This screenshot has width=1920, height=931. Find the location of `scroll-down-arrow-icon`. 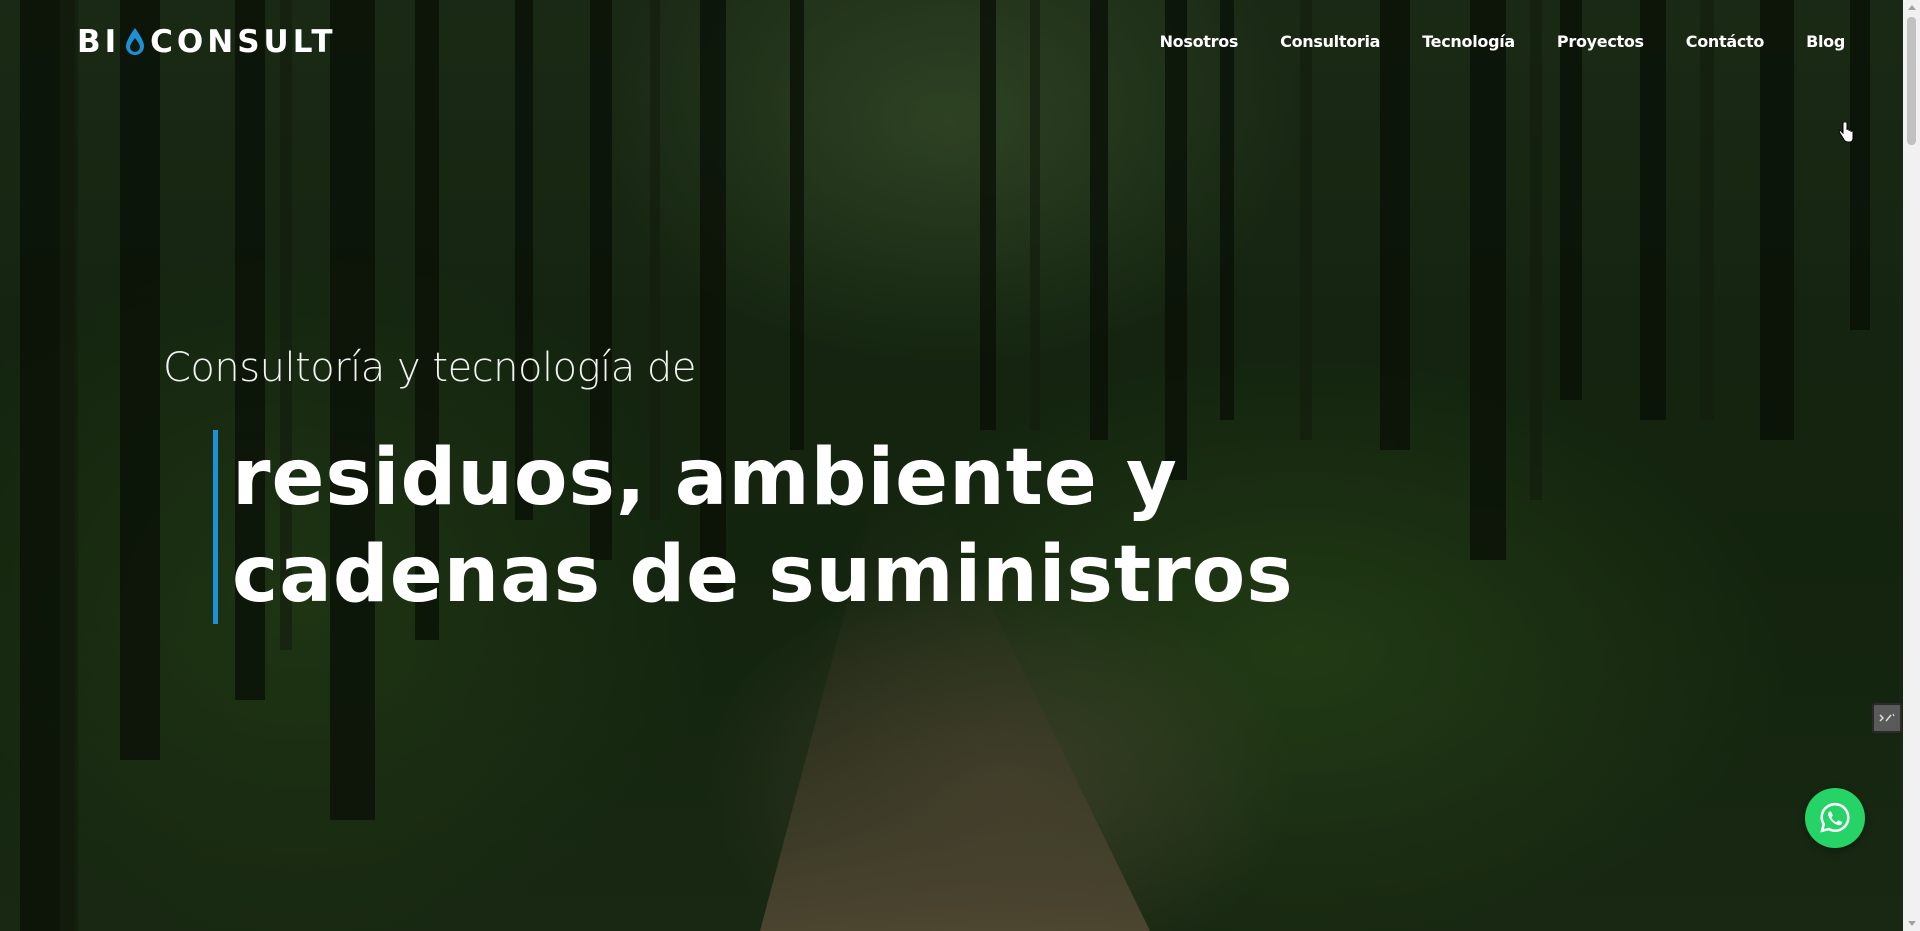

scroll-down-arrow-icon is located at coordinates (1912, 923).